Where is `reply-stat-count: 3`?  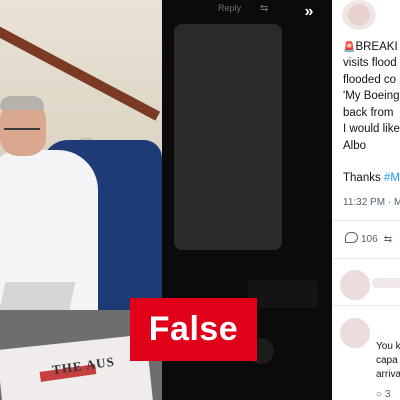
reply-stat-count: 3 is located at coordinates (387, 394).